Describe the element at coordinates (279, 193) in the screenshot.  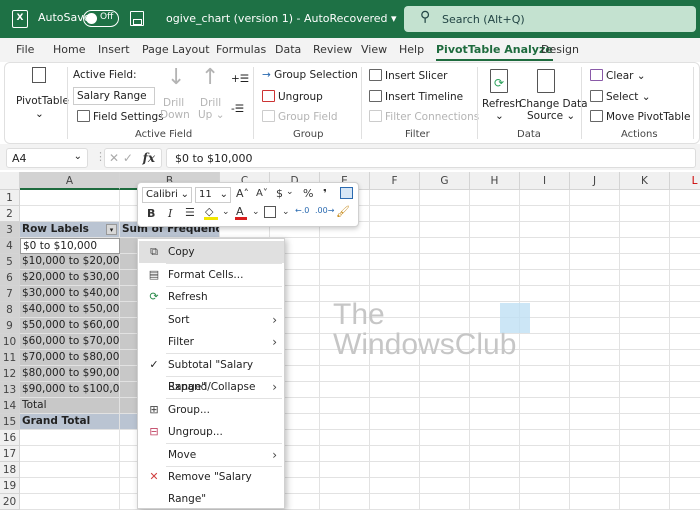
I see `currency-format-icon: $` at that location.